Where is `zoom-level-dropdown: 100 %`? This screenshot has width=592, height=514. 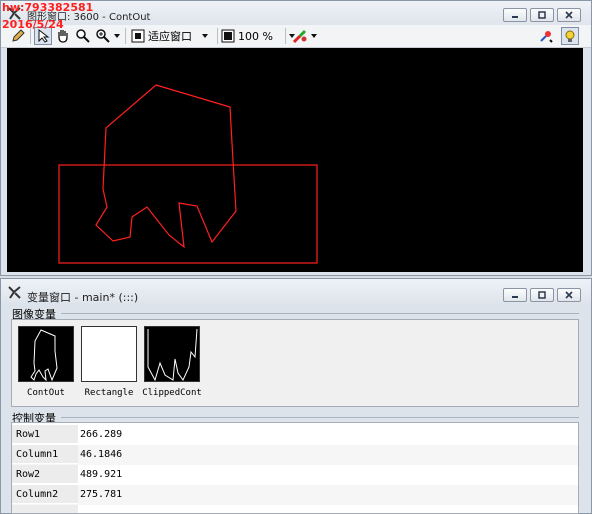
zoom-level-dropdown: 100 % is located at coordinates (258, 36).